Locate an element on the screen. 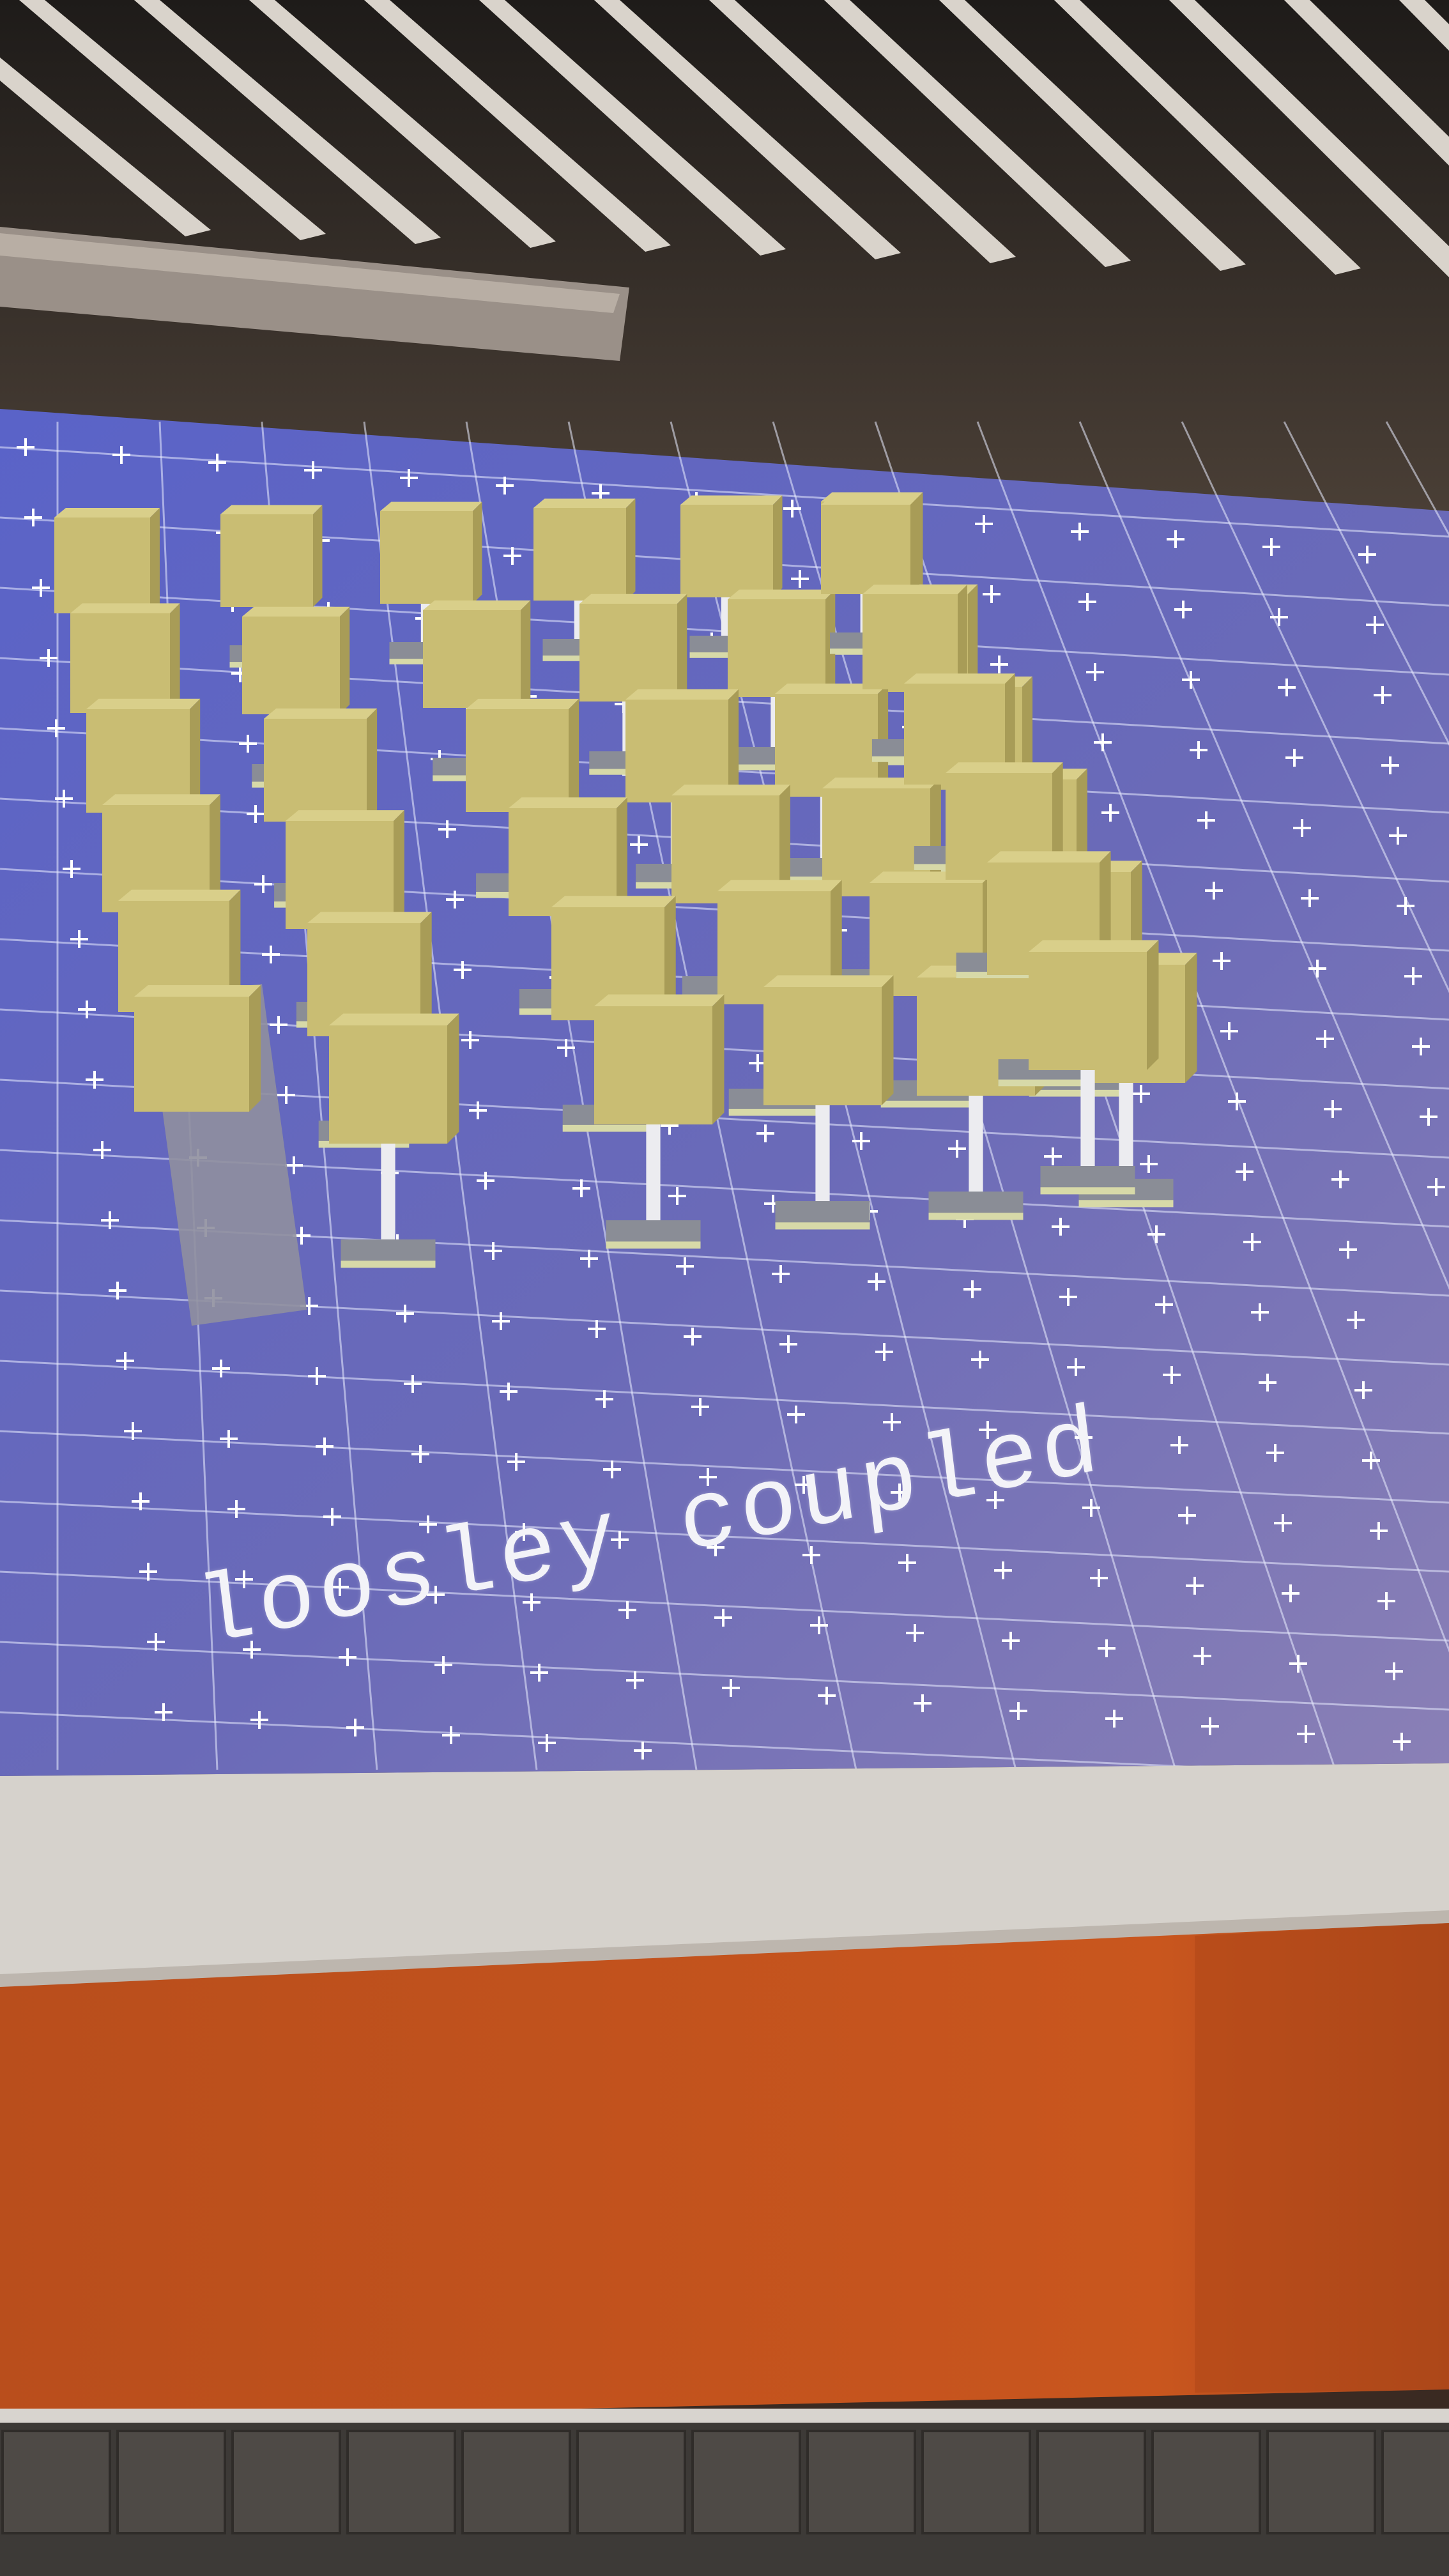 This screenshot has width=1449, height=2576. rail-tiles is located at coordinates (725, 2482).